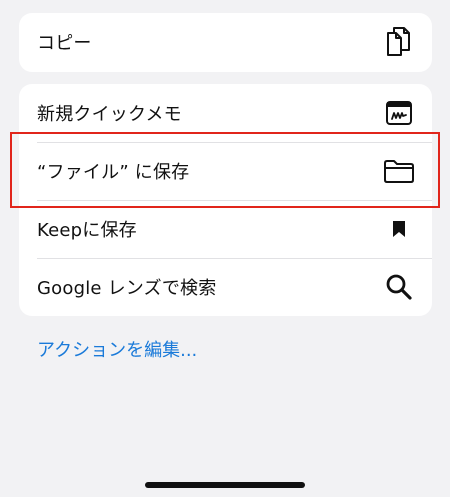 The height and width of the screenshot is (497, 450). I want to click on save-to-keep-action: Keepに保存, so click(225, 229).